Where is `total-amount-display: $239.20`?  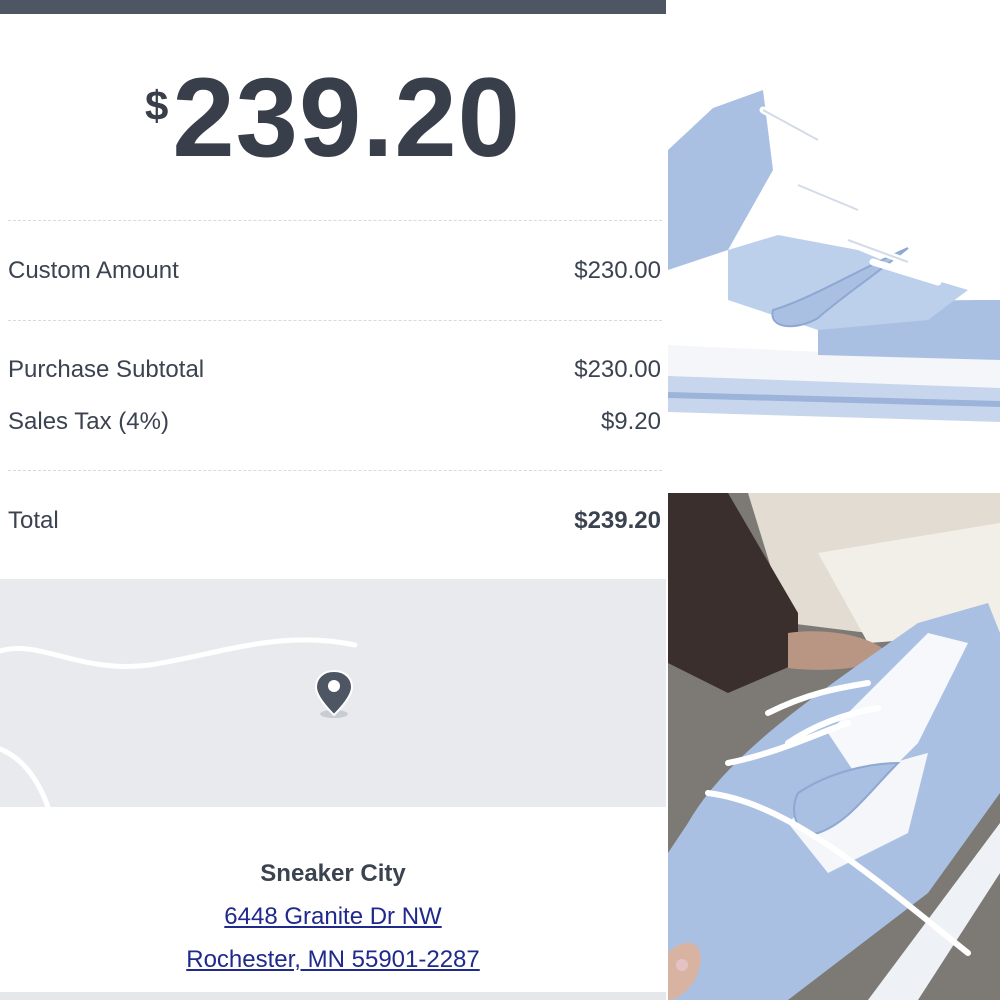 total-amount-display: $239.20 is located at coordinates (333, 118).